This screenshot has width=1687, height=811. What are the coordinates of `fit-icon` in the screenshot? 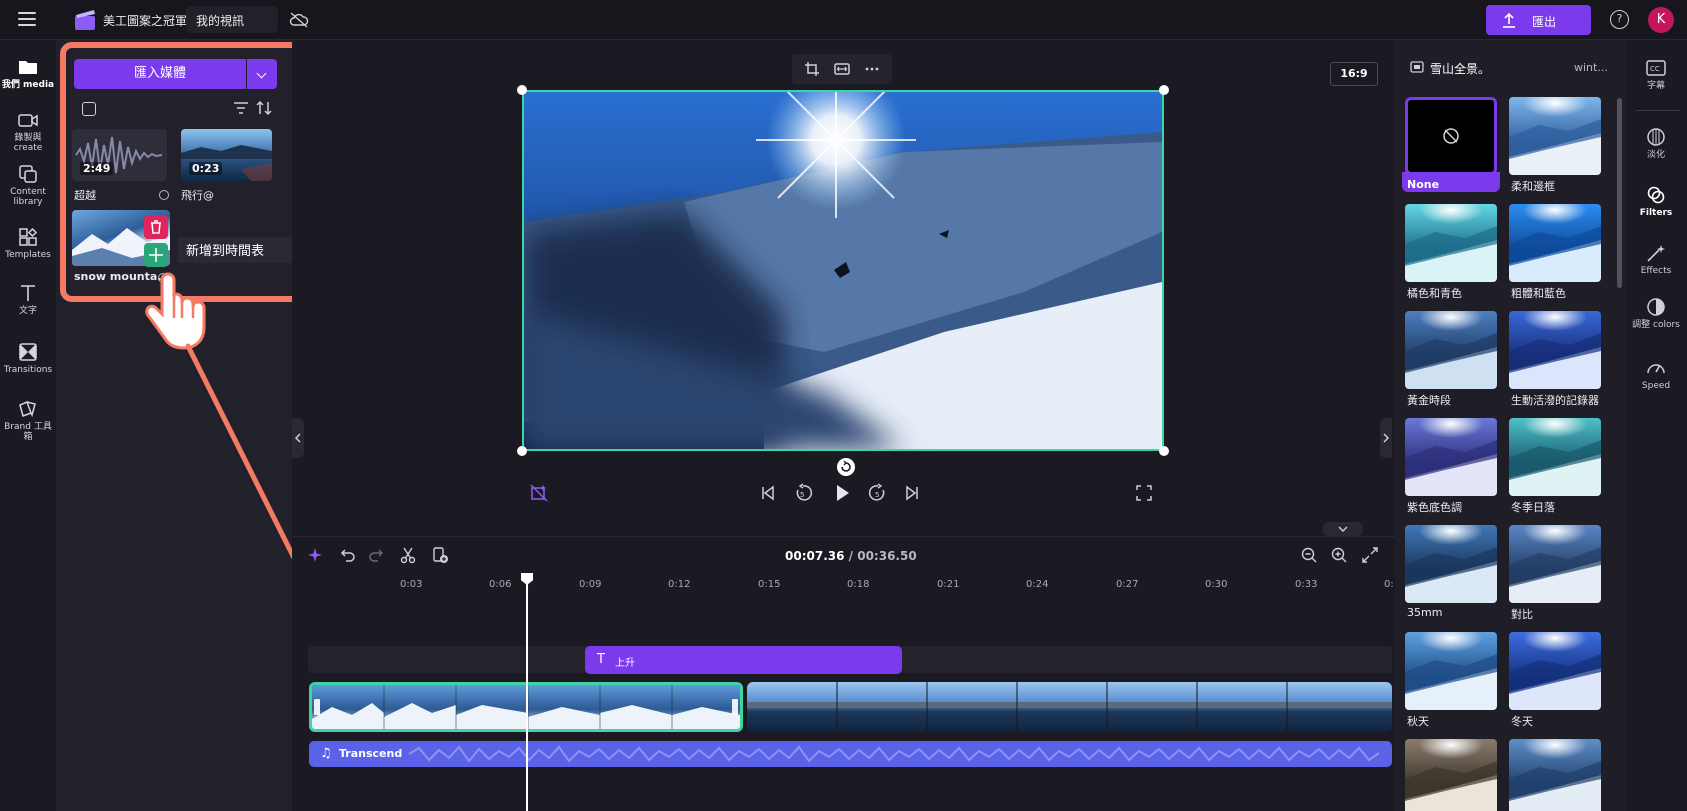 It's located at (842, 69).